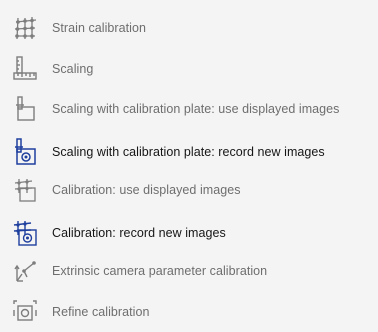 This screenshot has width=378, height=332. I want to click on menu-item-extrinsic-calibration: Extrinsic camera parameter calibration, so click(189, 271).